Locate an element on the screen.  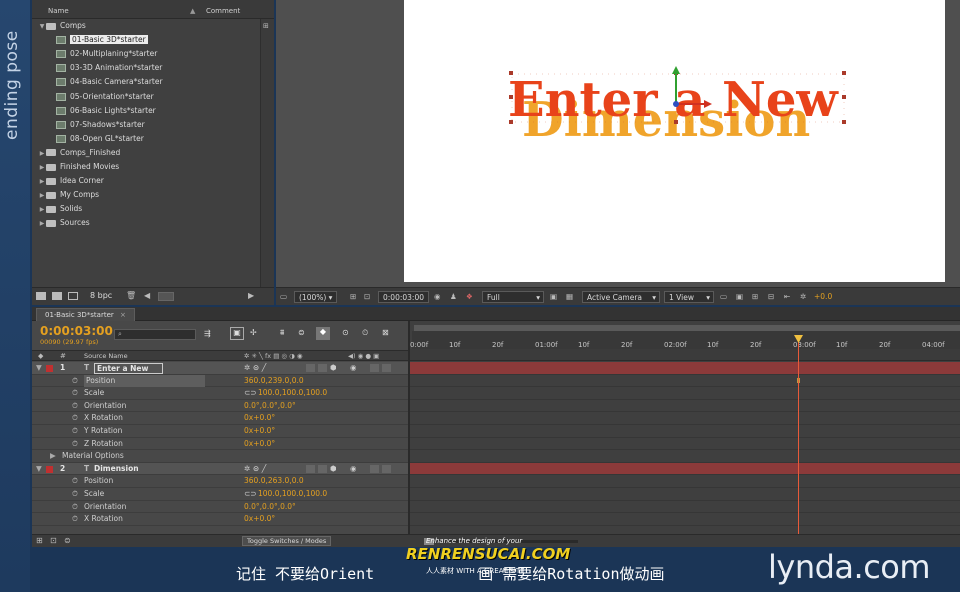
exposure-reset-icon: ✲ is located at coordinates (803, 297).